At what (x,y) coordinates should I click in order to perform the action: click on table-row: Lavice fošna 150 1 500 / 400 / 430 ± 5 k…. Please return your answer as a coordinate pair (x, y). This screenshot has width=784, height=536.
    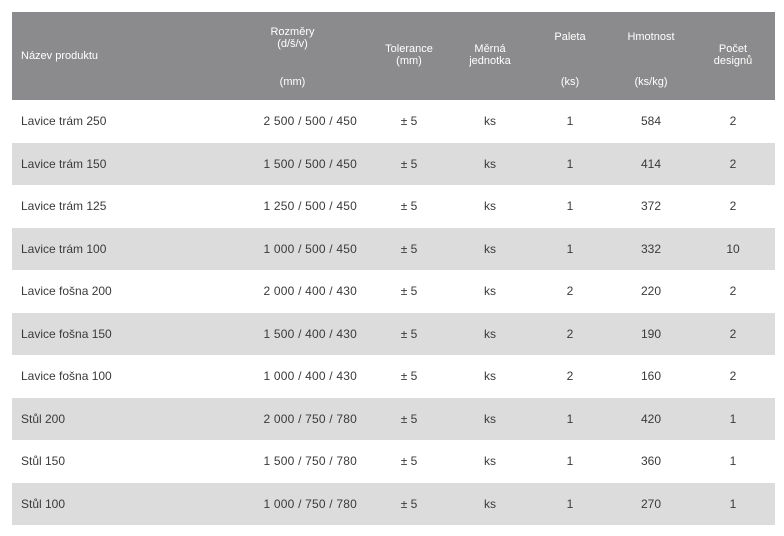
    Looking at the image, I should click on (393, 333).